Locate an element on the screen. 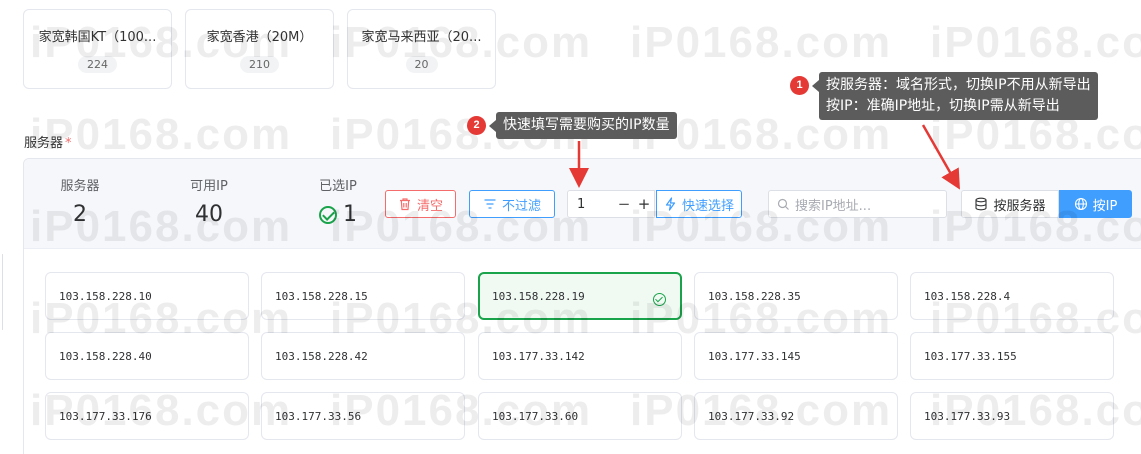 This screenshot has width=1141, height=454. ip-address: 103.177.33.60 is located at coordinates (535, 416).